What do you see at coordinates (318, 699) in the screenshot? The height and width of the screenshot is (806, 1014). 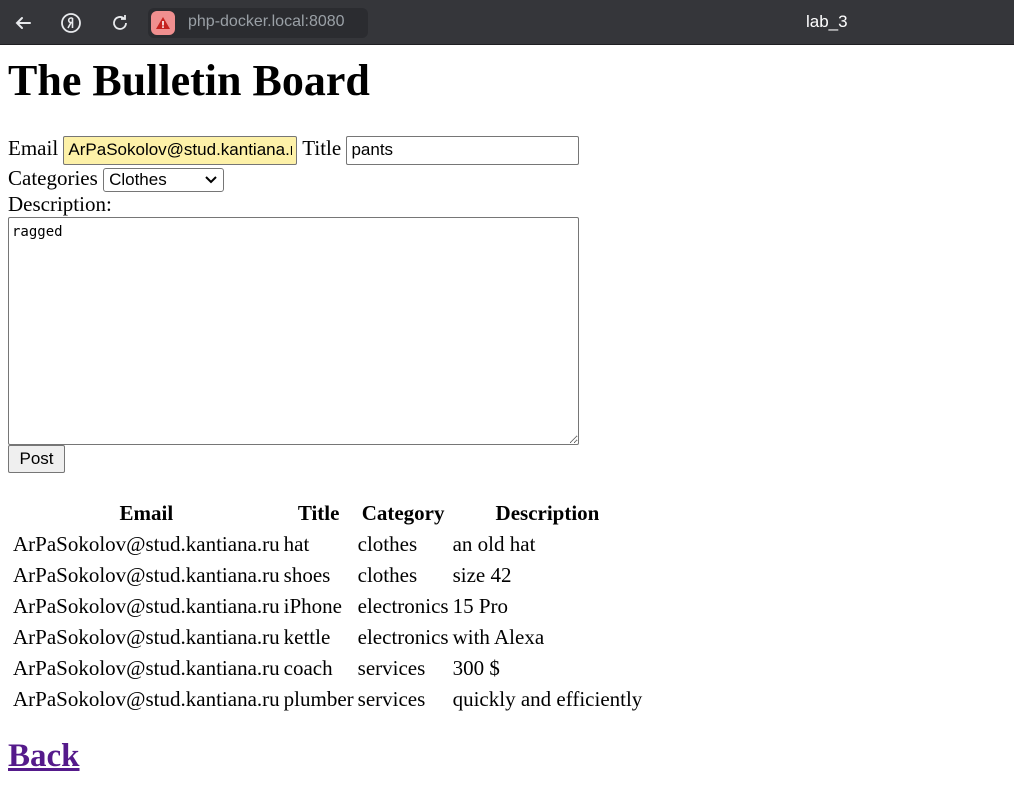 I see `cell-title: plumber` at bounding box center [318, 699].